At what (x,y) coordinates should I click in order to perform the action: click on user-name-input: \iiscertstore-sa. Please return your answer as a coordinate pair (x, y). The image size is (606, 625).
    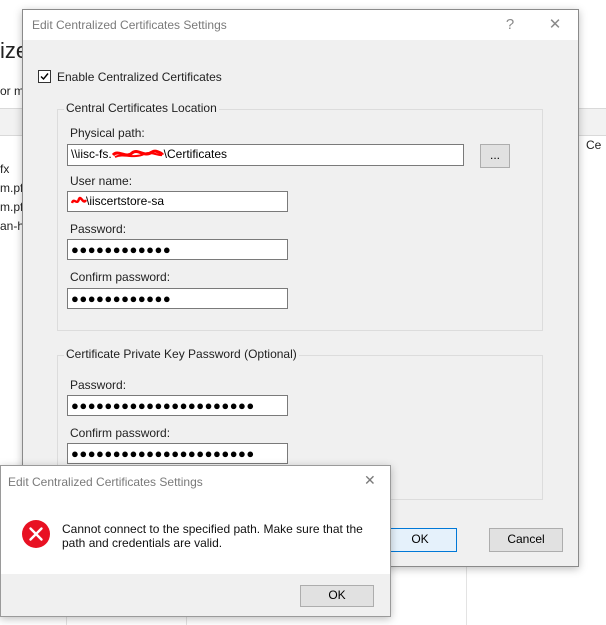
    Looking at the image, I should click on (177, 201).